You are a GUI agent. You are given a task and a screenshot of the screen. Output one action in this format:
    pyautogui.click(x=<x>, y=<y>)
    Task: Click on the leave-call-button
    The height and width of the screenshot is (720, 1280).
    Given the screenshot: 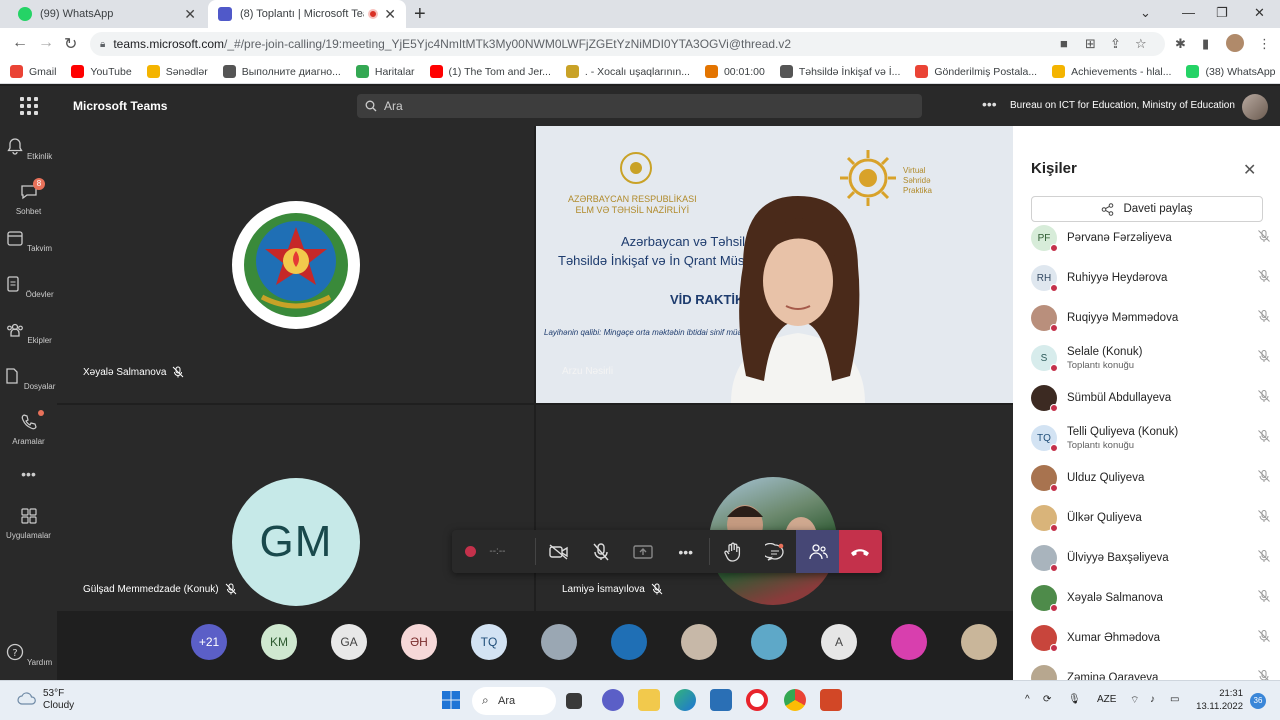 What is the action you would take?
    pyautogui.click(x=860, y=551)
    